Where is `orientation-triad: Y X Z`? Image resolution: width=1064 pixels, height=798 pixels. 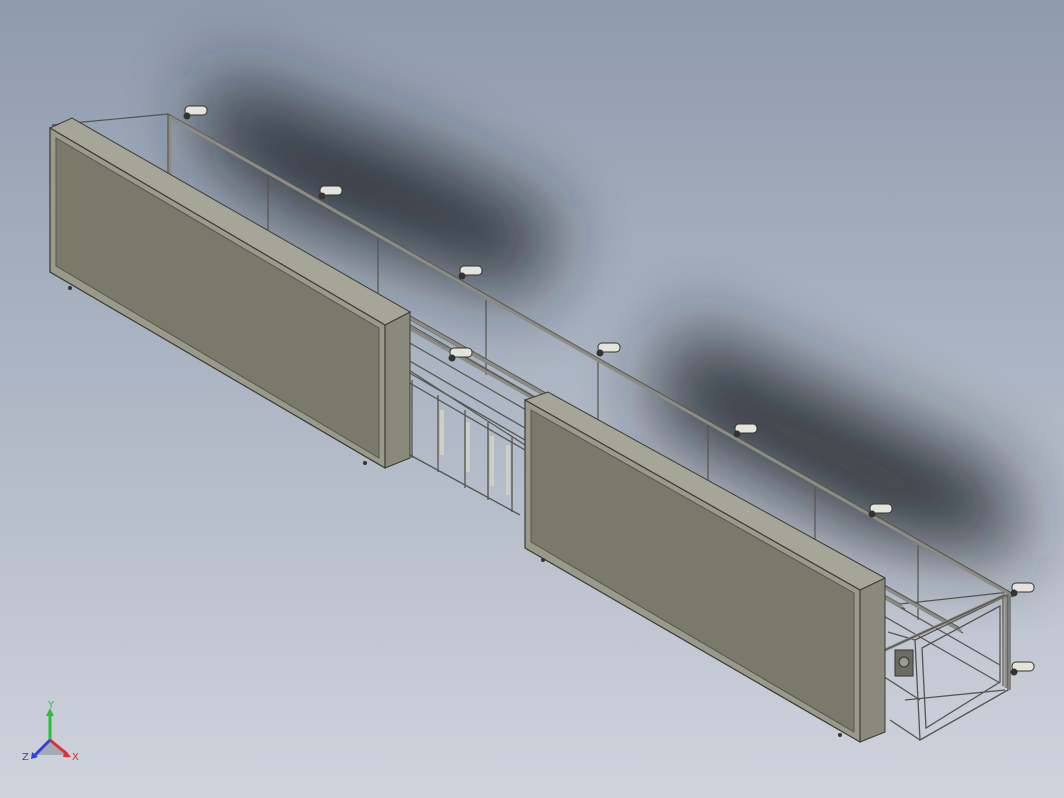 orientation-triad: Y X Z is located at coordinates (53, 735).